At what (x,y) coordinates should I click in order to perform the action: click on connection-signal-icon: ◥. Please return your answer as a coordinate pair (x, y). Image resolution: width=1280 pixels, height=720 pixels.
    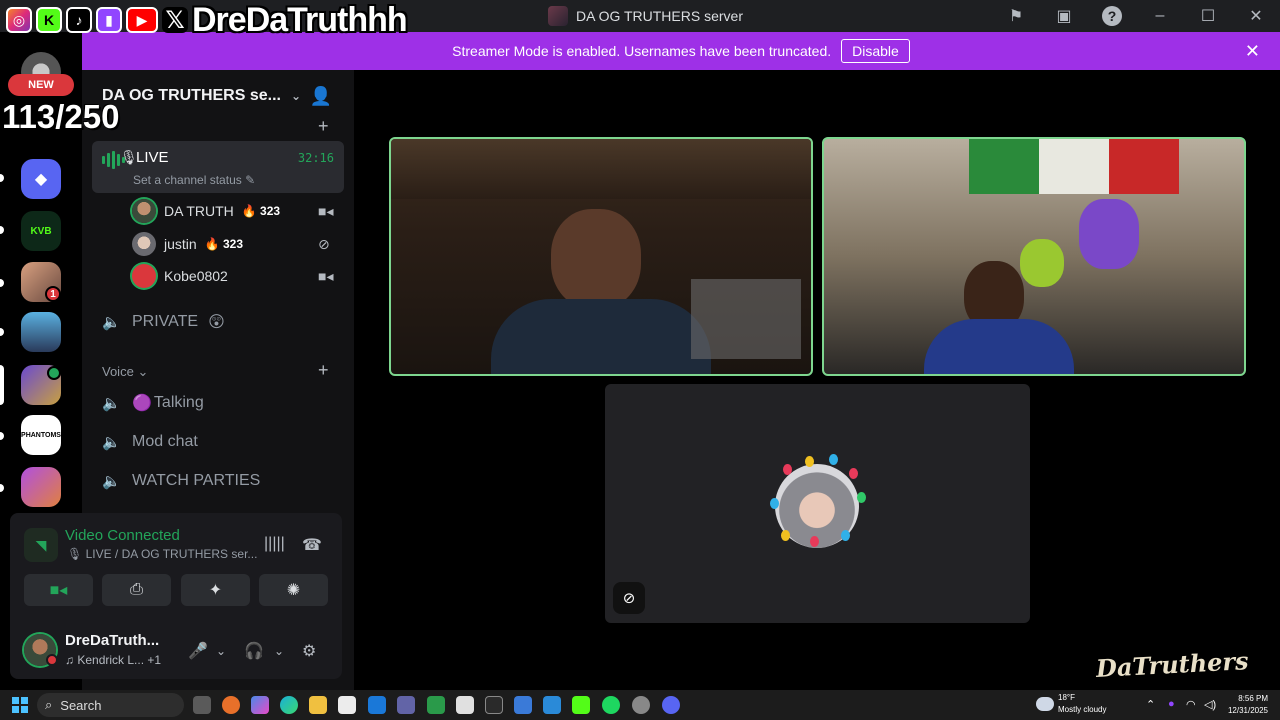
    Looking at the image, I should click on (41, 545).